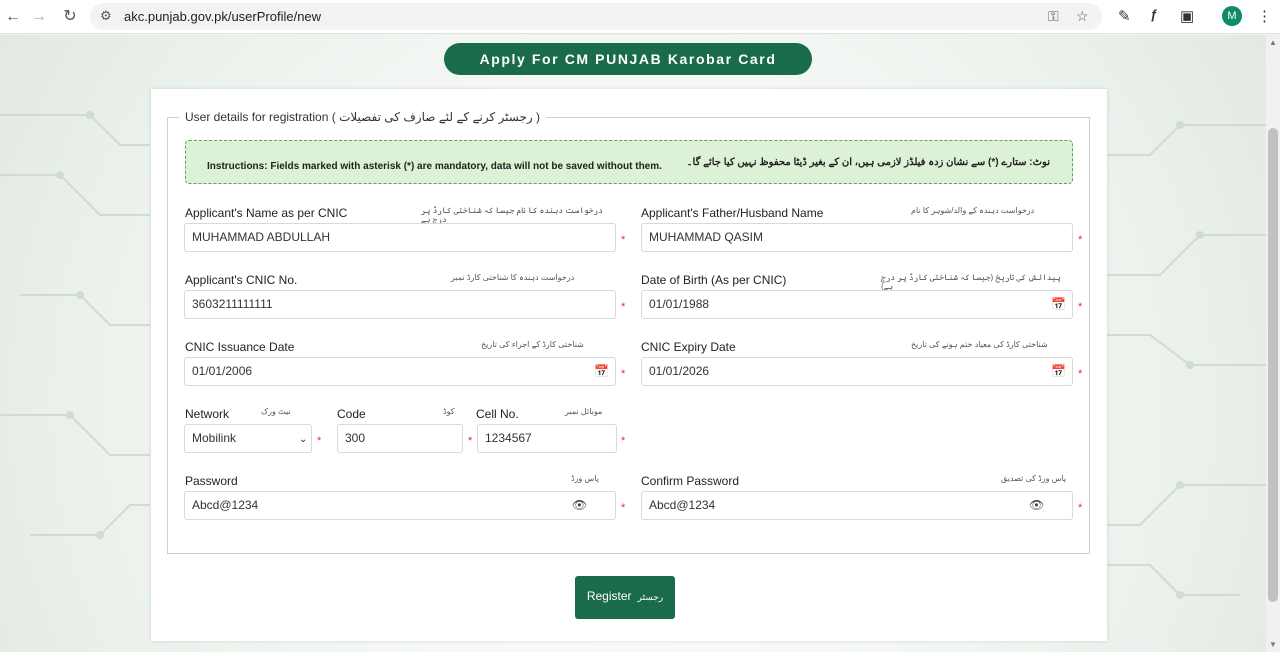 The image size is (1280, 652). What do you see at coordinates (857, 304) in the screenshot?
I see `dob-input: 01/01/1988` at bounding box center [857, 304].